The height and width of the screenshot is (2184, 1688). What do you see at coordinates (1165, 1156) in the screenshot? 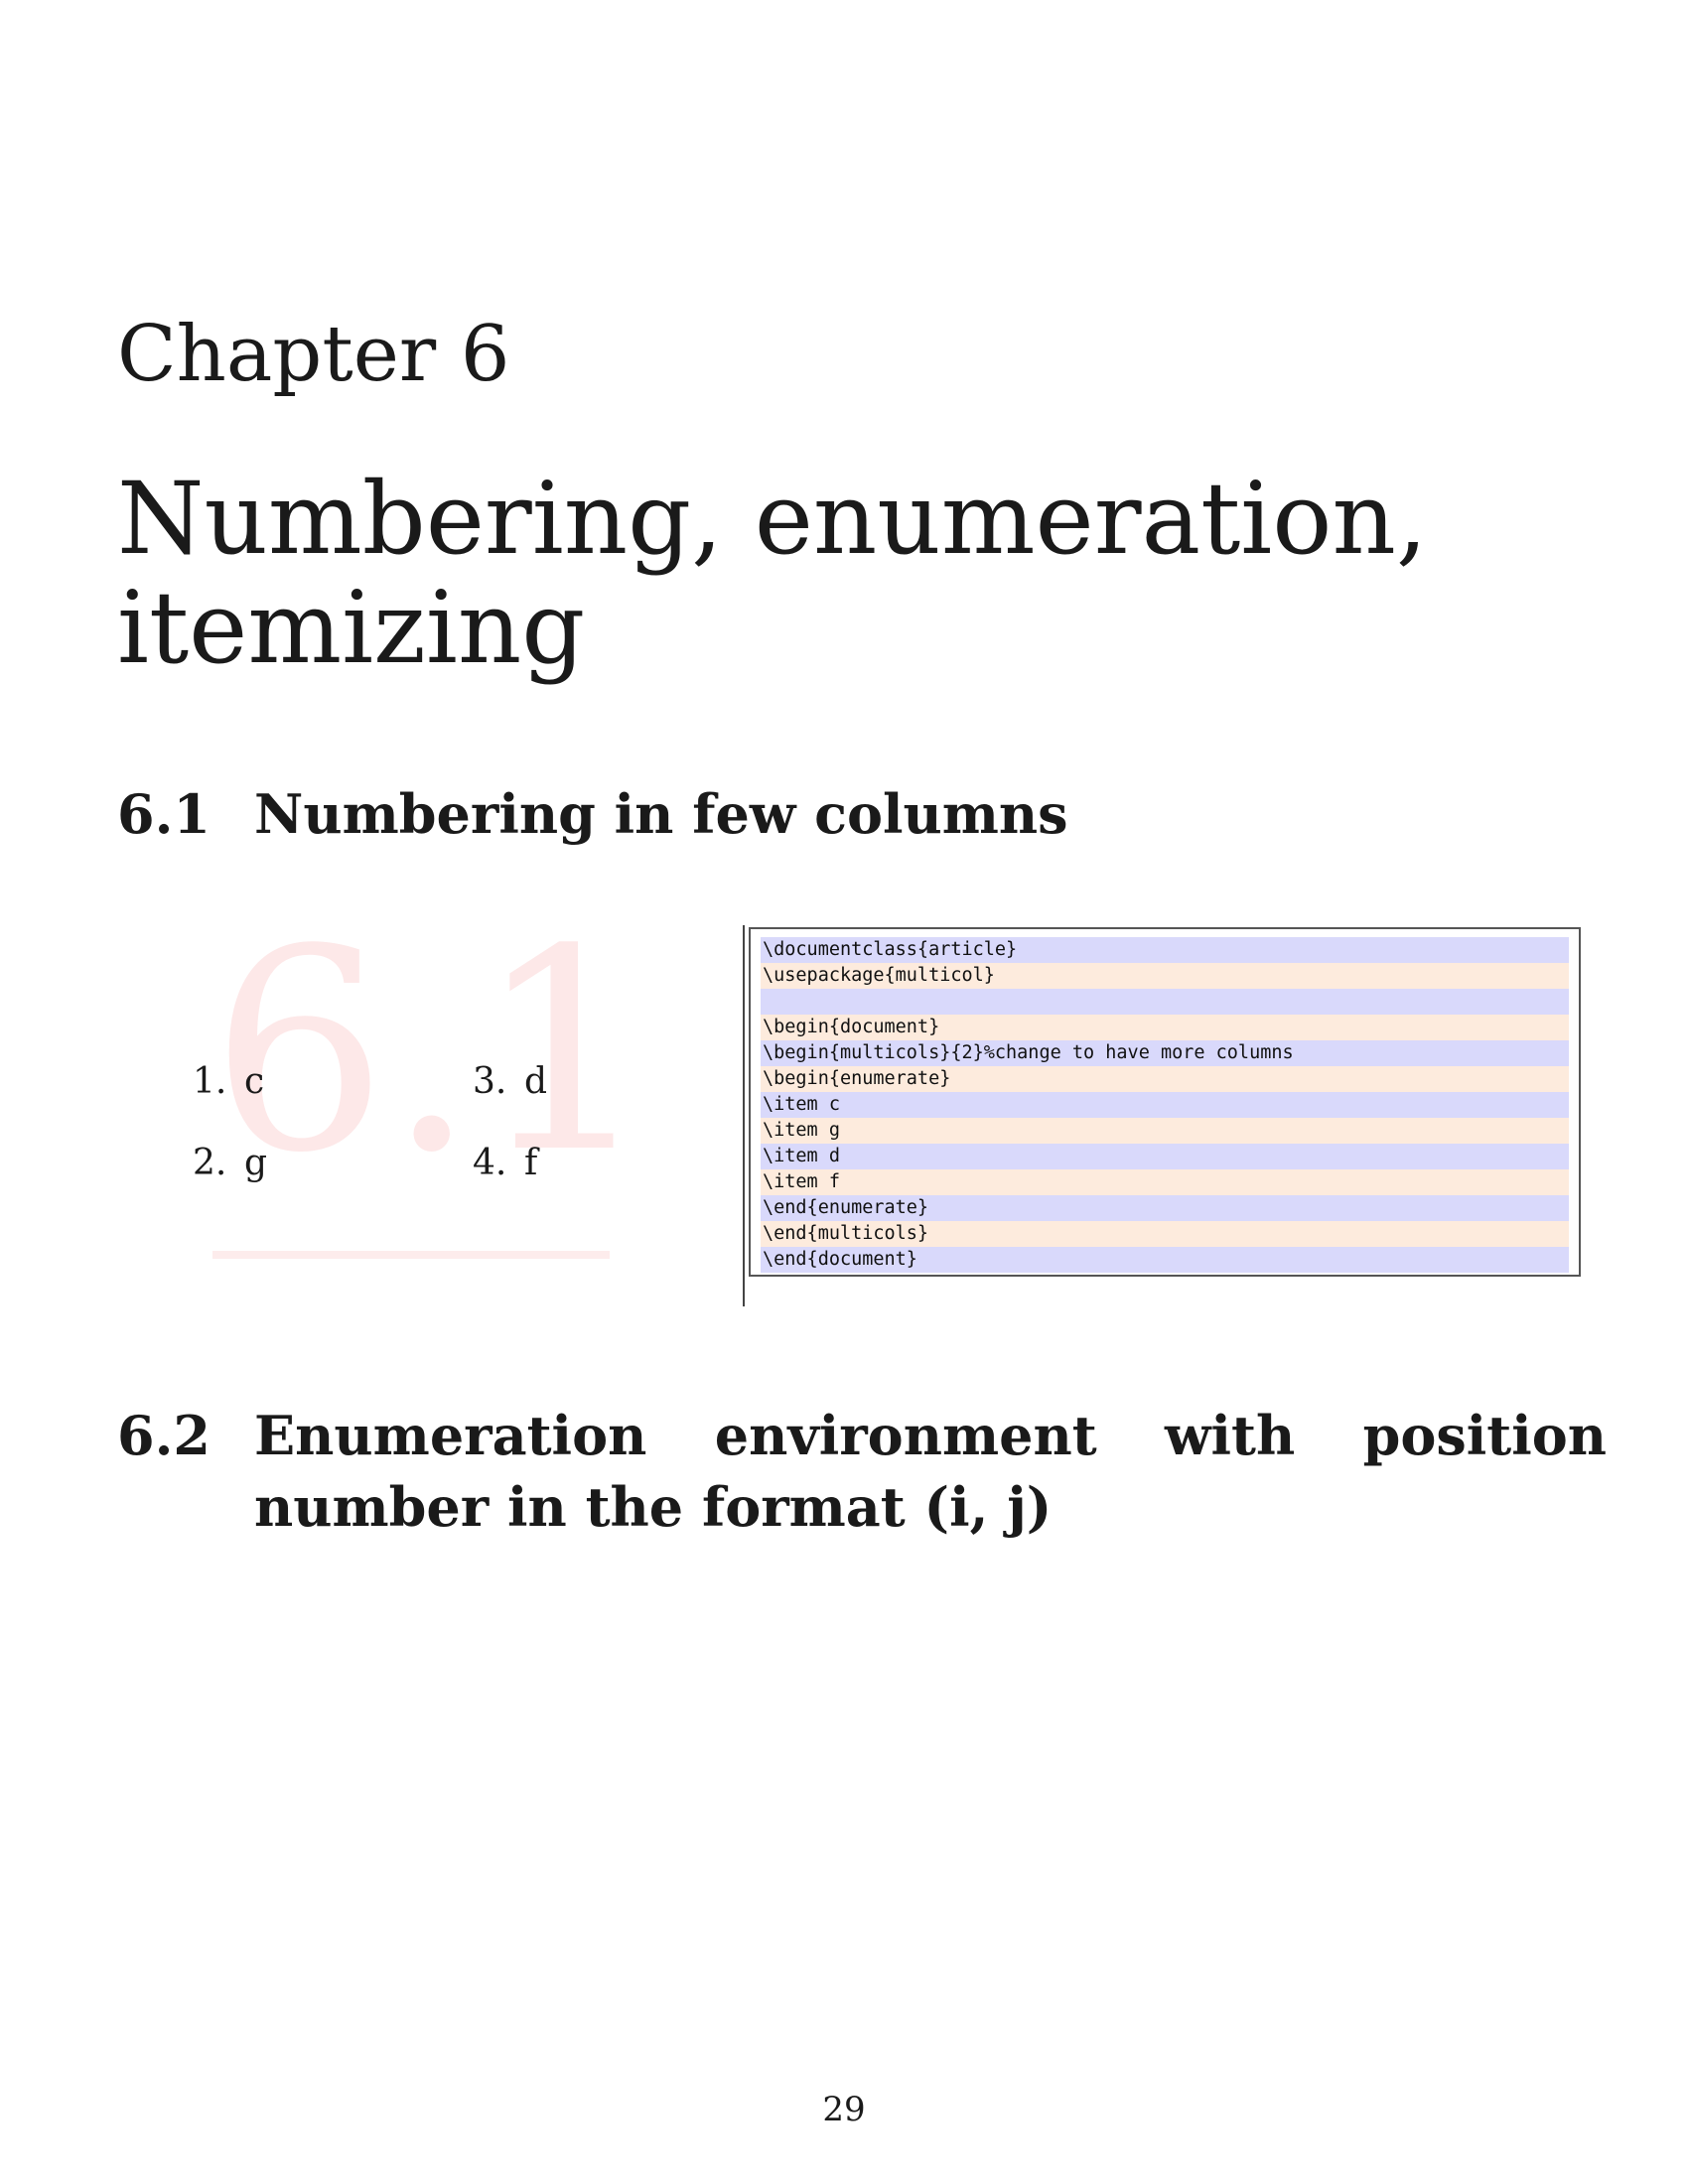
I see `code-line: \item d` at bounding box center [1165, 1156].